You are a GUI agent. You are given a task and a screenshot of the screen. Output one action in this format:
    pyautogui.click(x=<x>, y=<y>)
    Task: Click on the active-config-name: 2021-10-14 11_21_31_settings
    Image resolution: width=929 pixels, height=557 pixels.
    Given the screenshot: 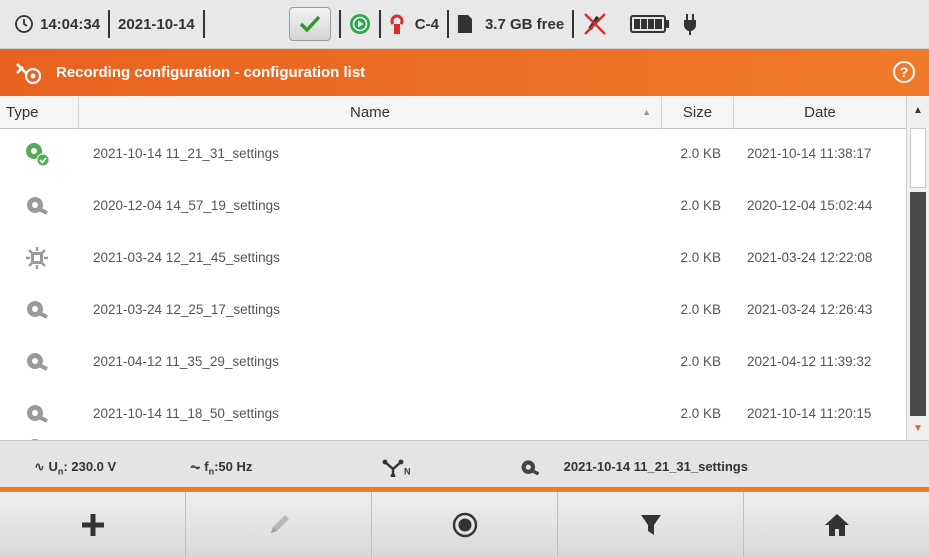 What is the action you would take?
    pyautogui.click(x=655, y=466)
    